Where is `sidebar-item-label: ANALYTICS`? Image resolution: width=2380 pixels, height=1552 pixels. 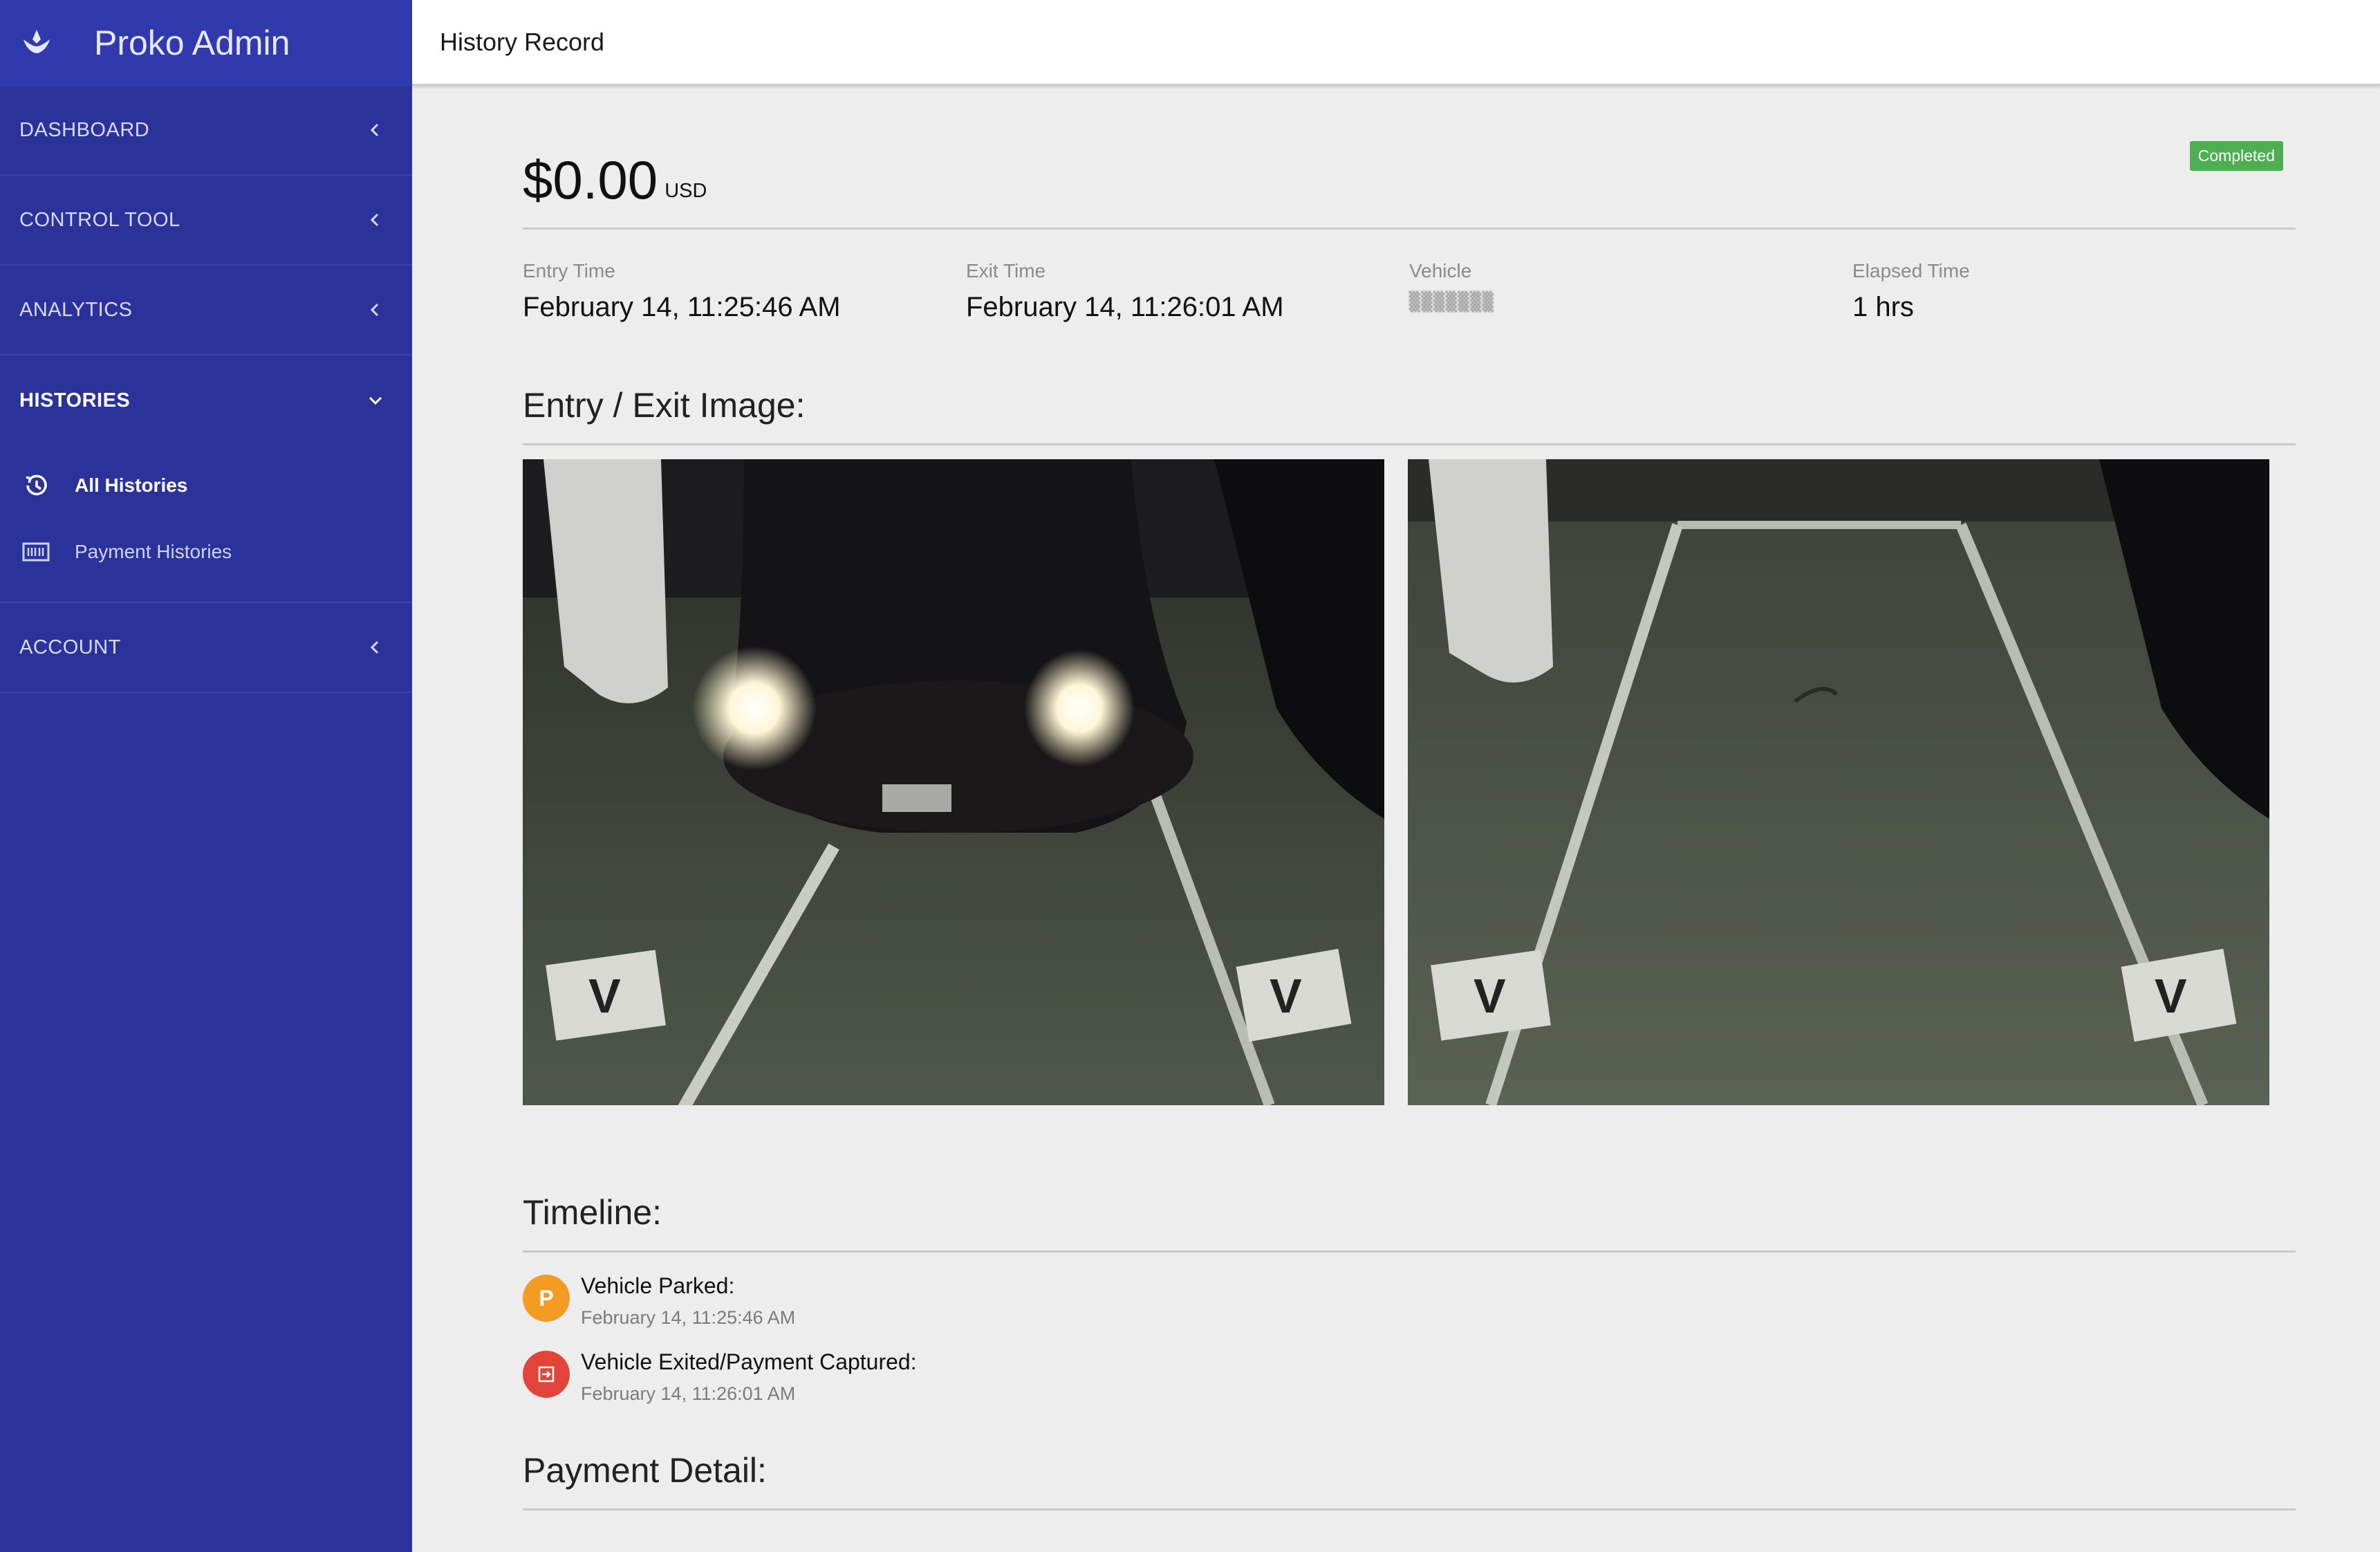
sidebar-item-label: ANALYTICS is located at coordinates (76, 309).